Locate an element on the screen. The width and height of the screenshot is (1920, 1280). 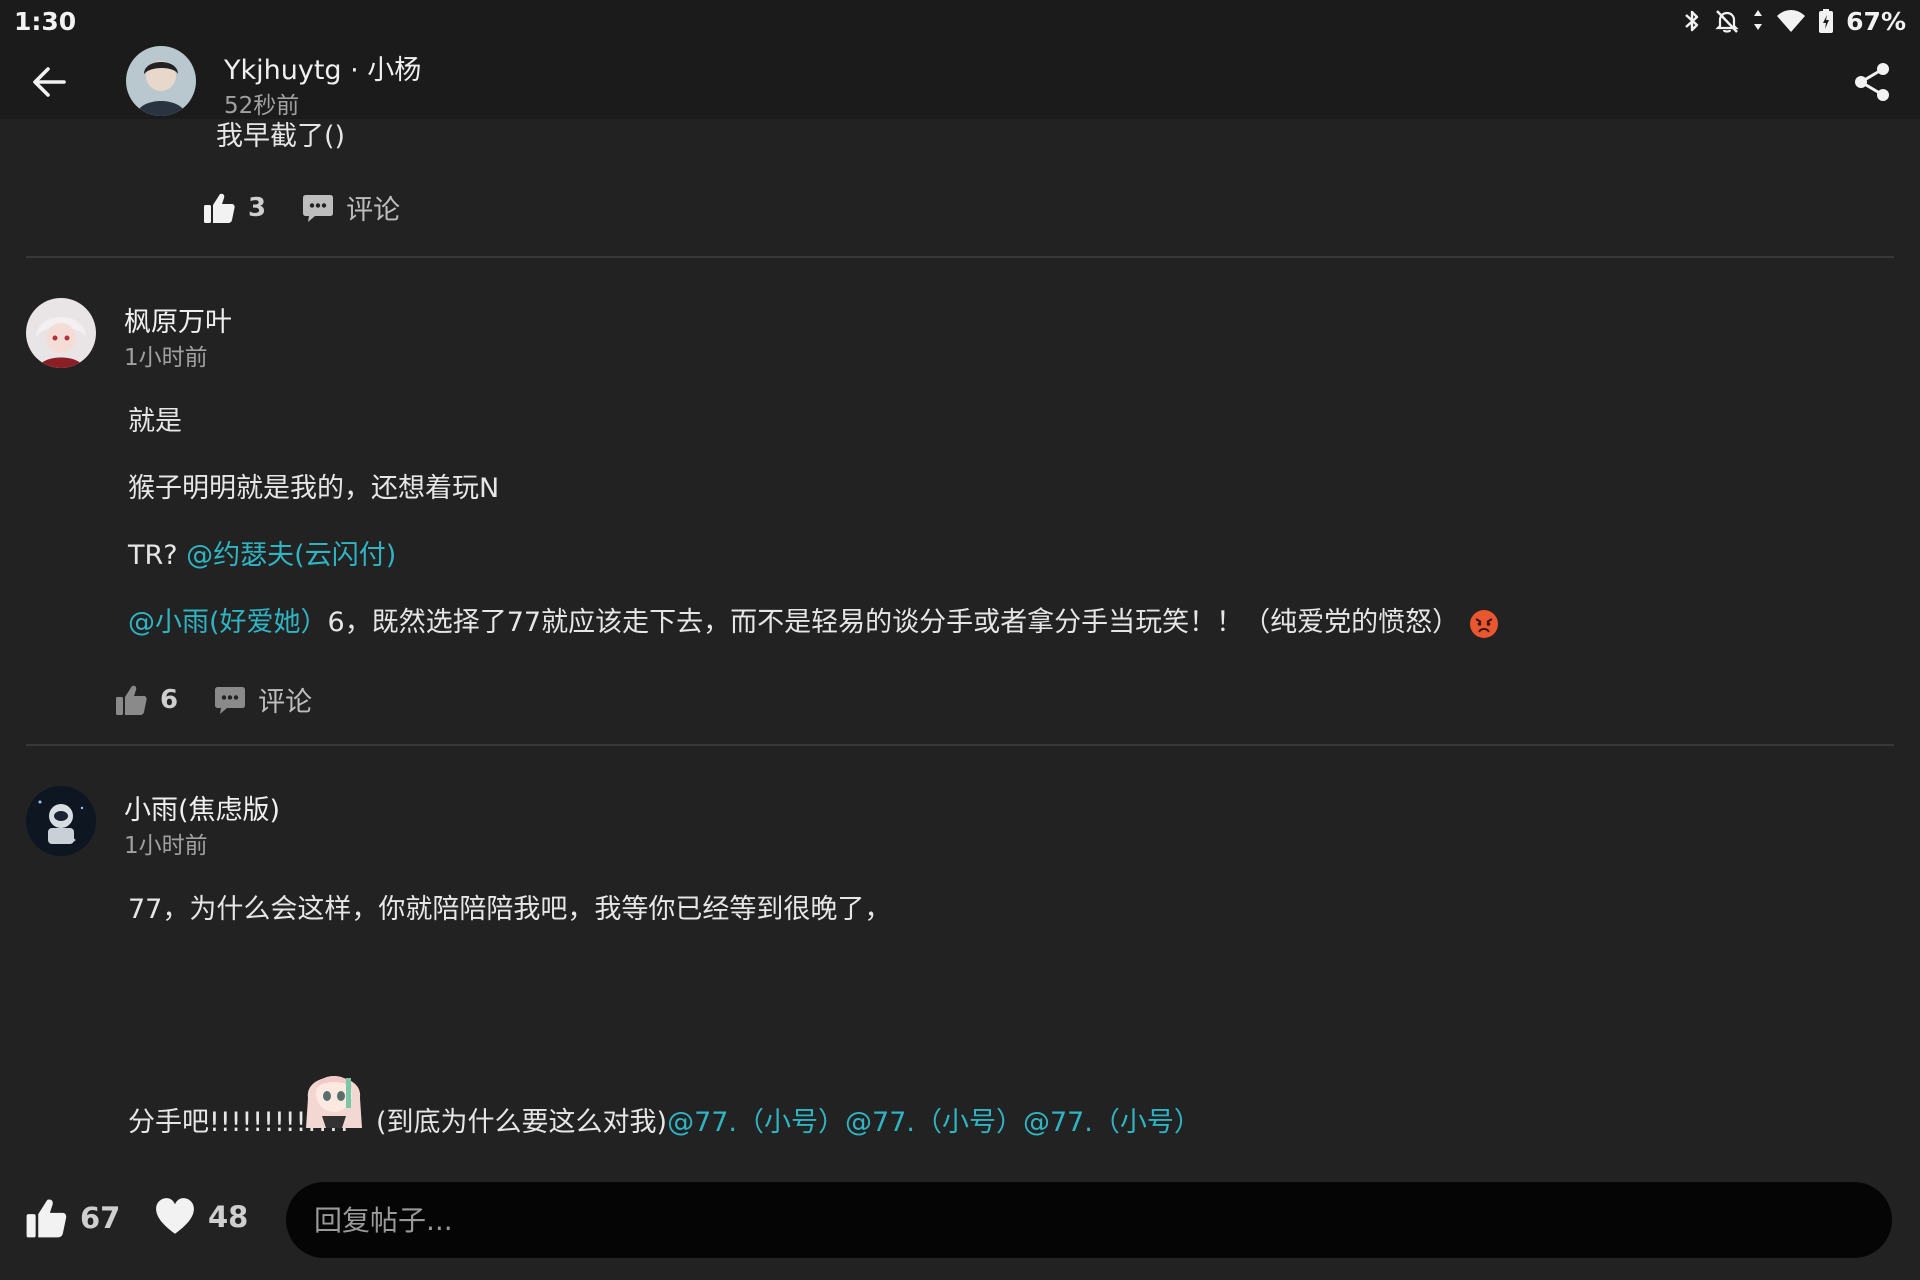
heart-icon is located at coordinates (175, 1216).